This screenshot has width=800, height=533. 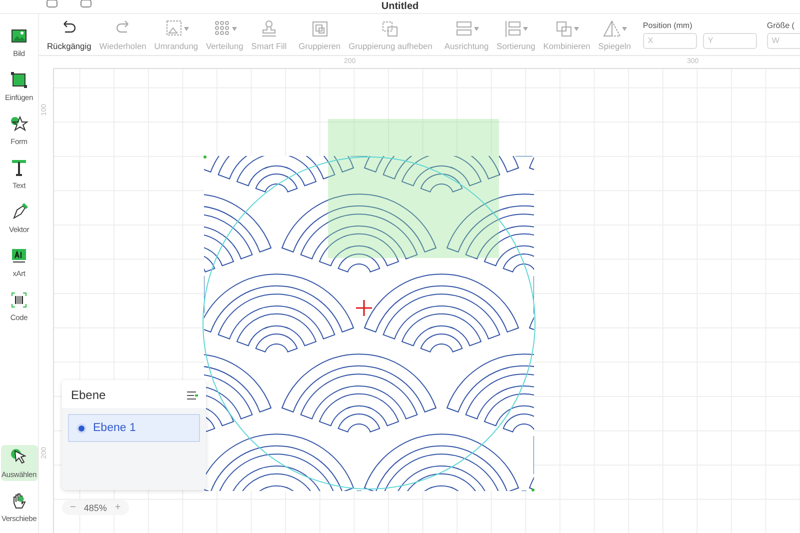 I want to click on barcode-icon, so click(x=19, y=300).